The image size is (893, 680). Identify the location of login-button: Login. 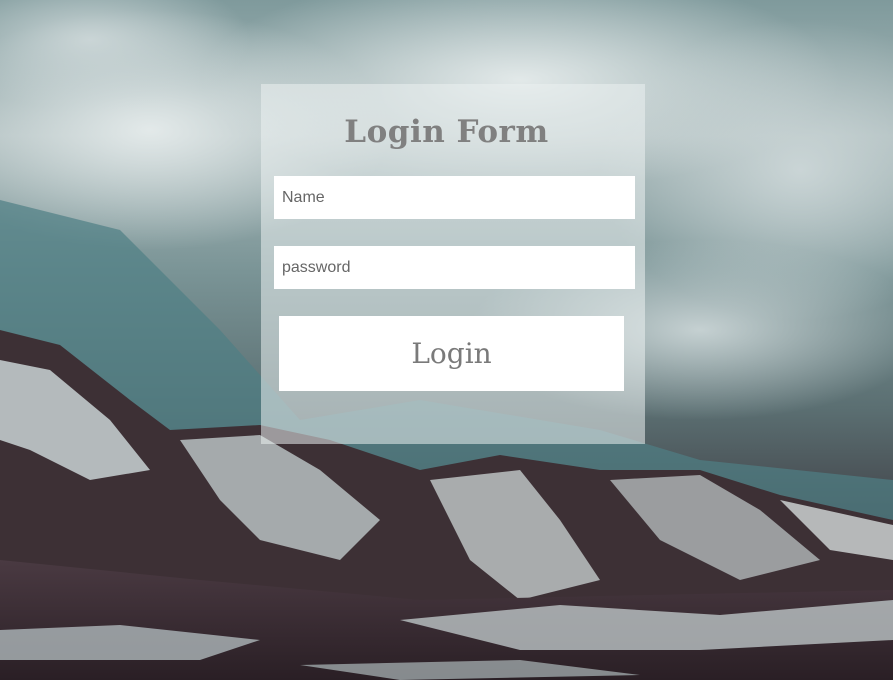
(451, 353).